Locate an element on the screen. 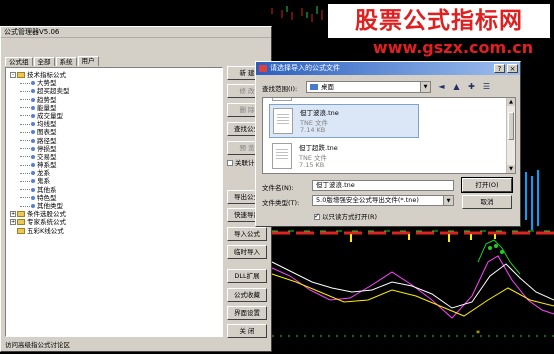 This screenshot has width=554, height=354. tree-item-label: 大势型 is located at coordinates (47, 83).